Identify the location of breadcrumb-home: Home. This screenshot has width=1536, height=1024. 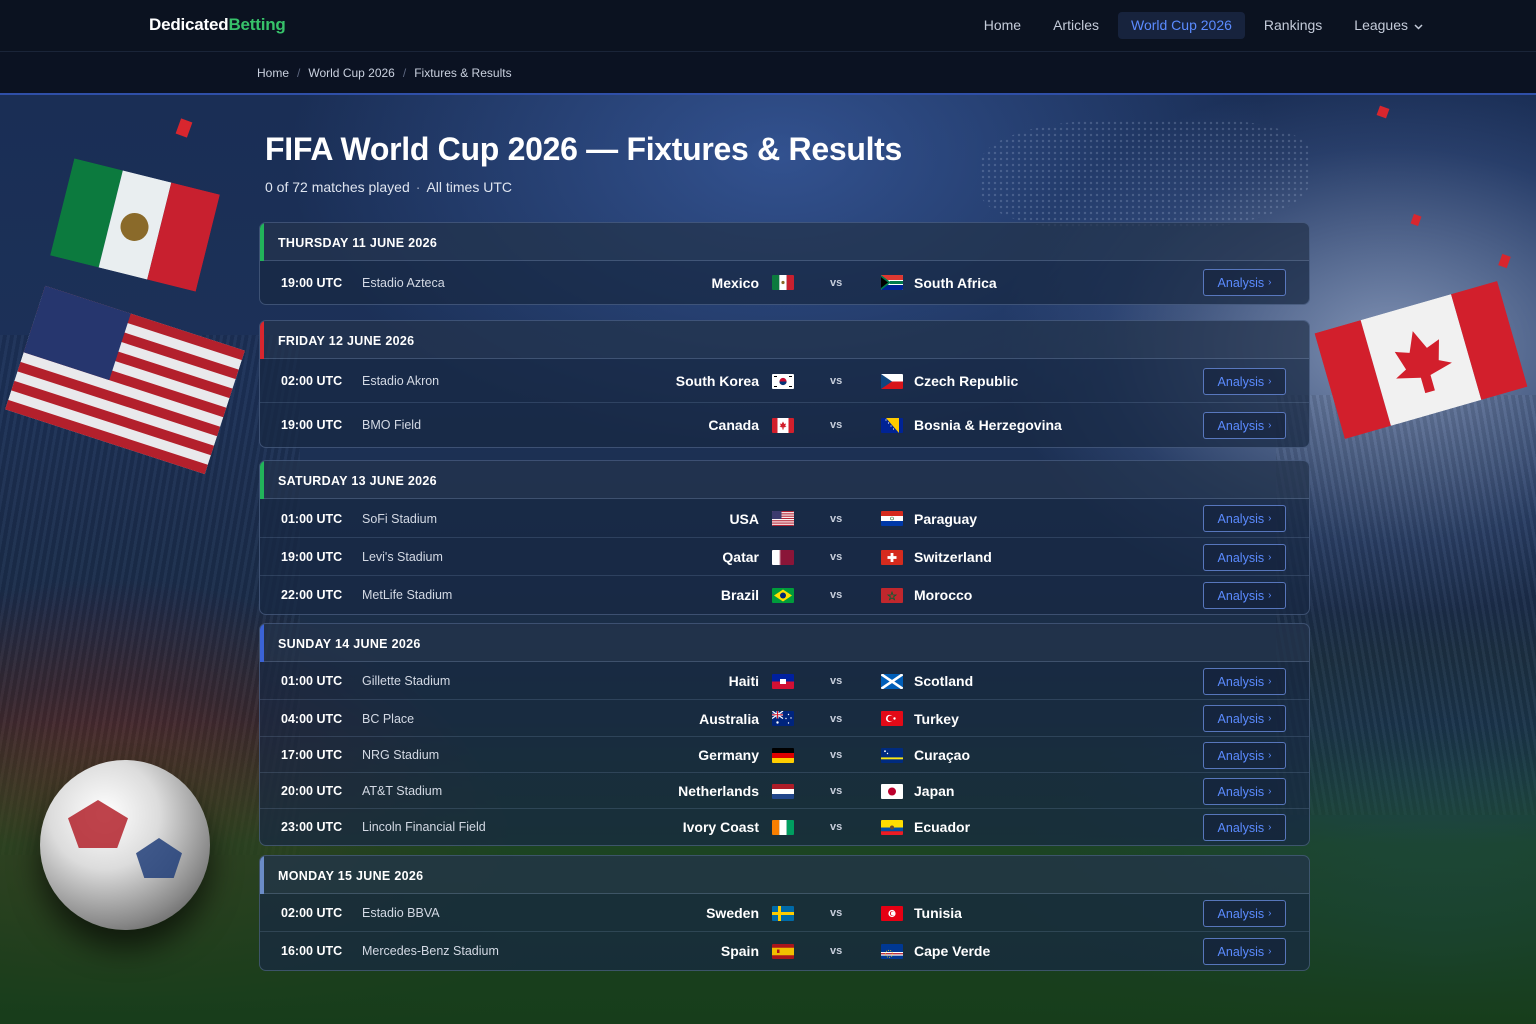
(273, 73).